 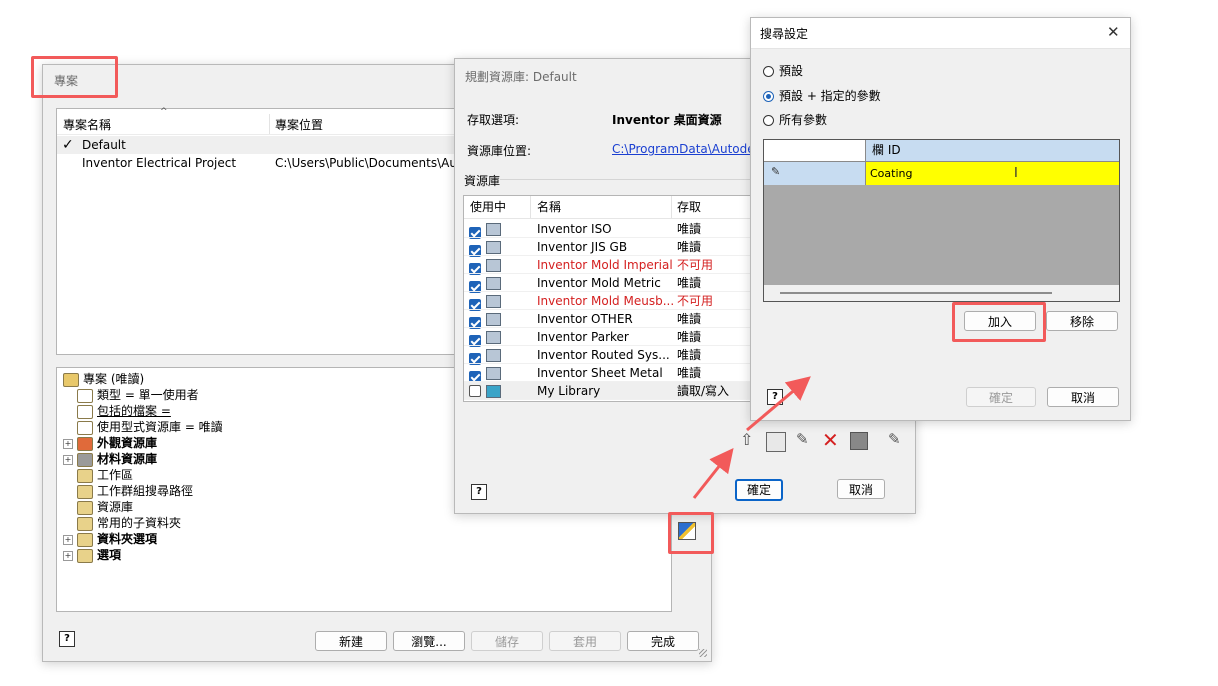 I want to click on arrow-to-search-dialog, so click(x=778, y=404).